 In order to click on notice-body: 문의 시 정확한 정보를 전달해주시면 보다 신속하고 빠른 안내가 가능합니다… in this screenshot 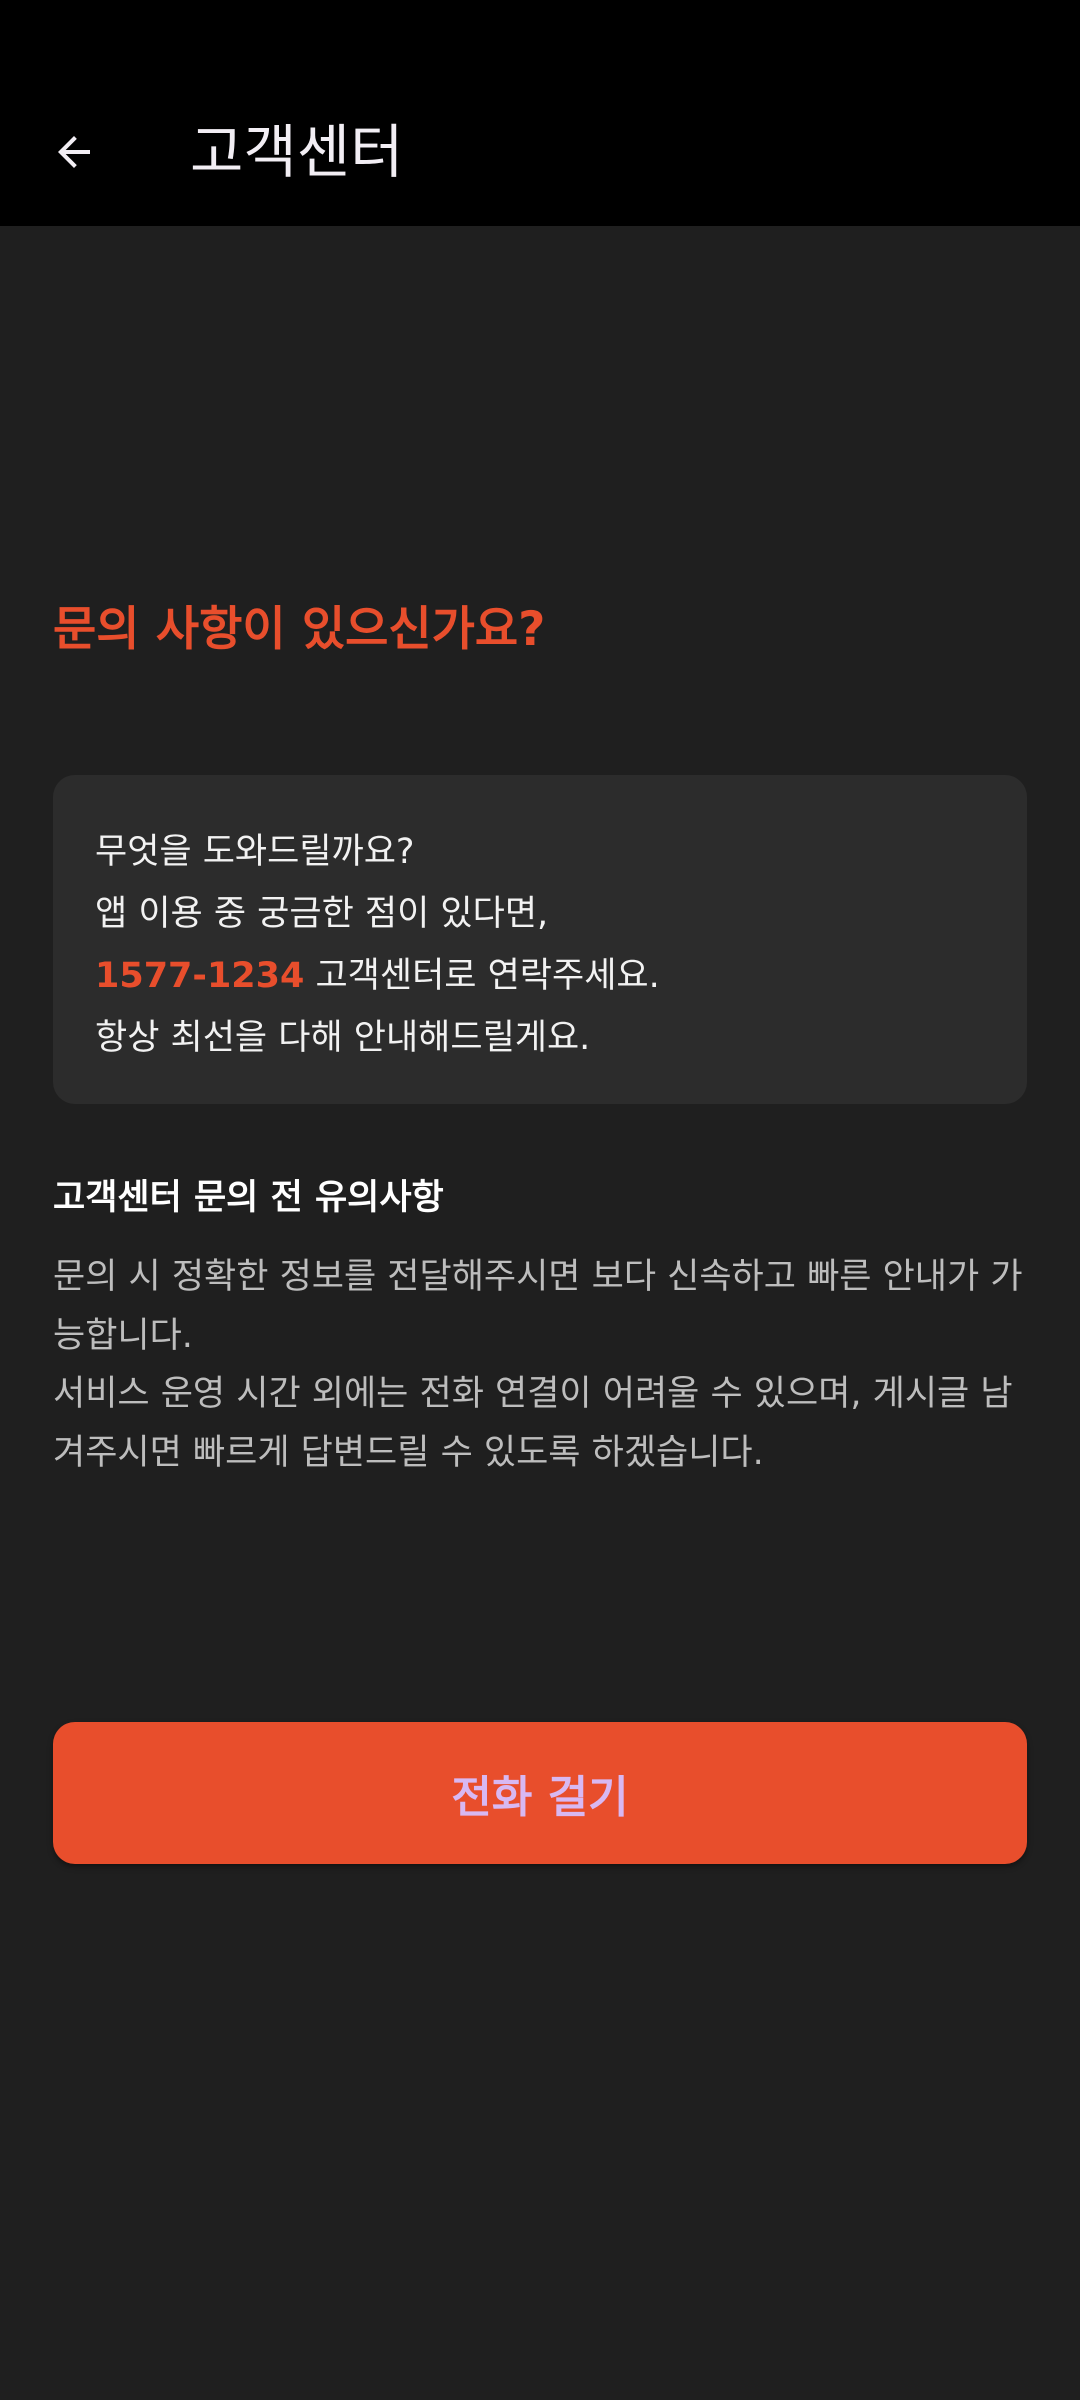, I will do `click(543, 1365)`.